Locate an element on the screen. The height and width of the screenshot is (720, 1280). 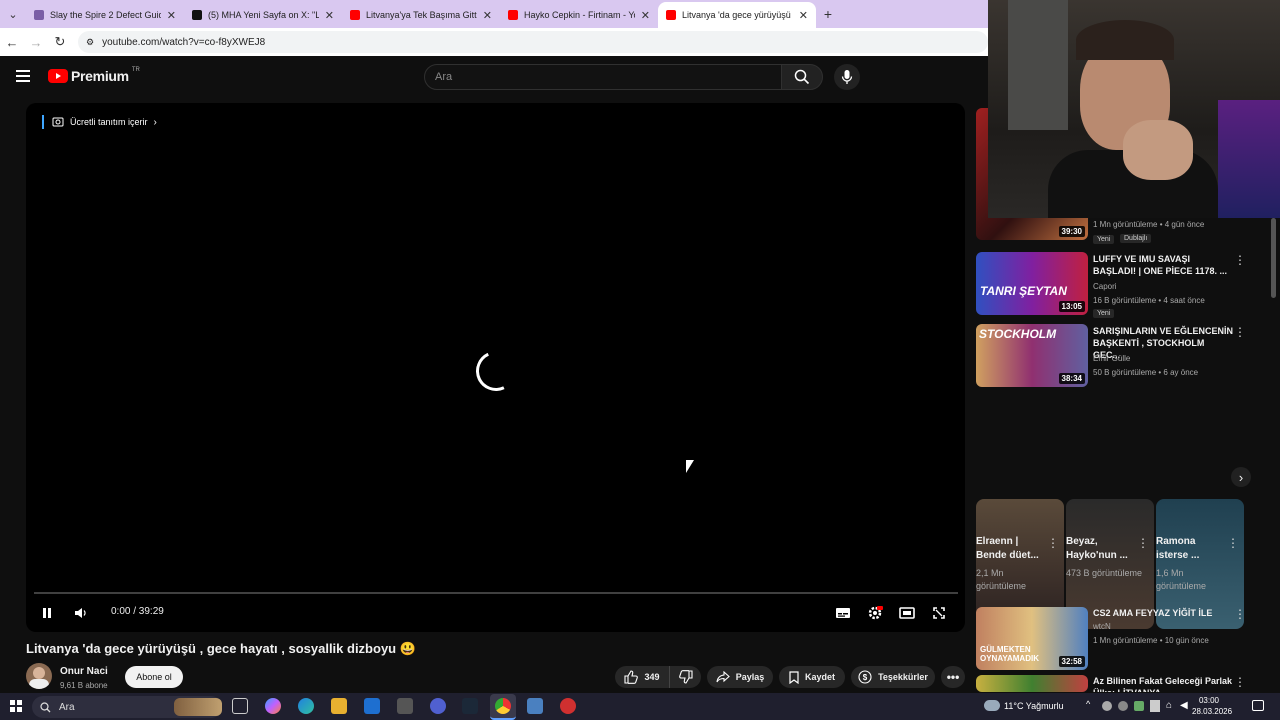
video-title: CS2 AMA FEYYAZ YİĞİT İLE is located at coordinates (1163, 613).